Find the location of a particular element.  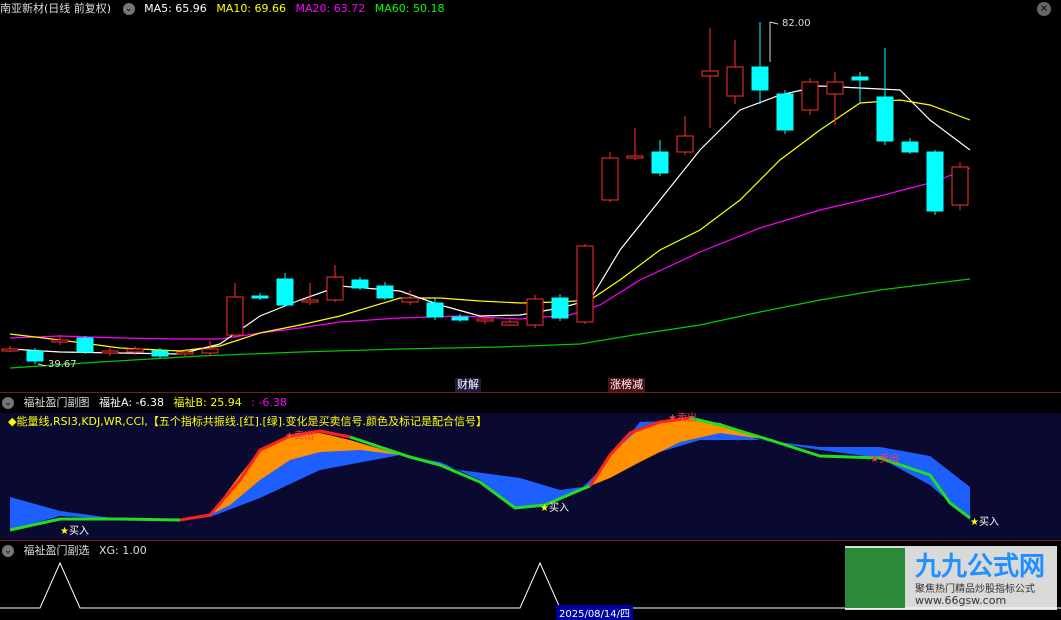

fuzhi-c-readout: : -6.38 is located at coordinates (269, 402).